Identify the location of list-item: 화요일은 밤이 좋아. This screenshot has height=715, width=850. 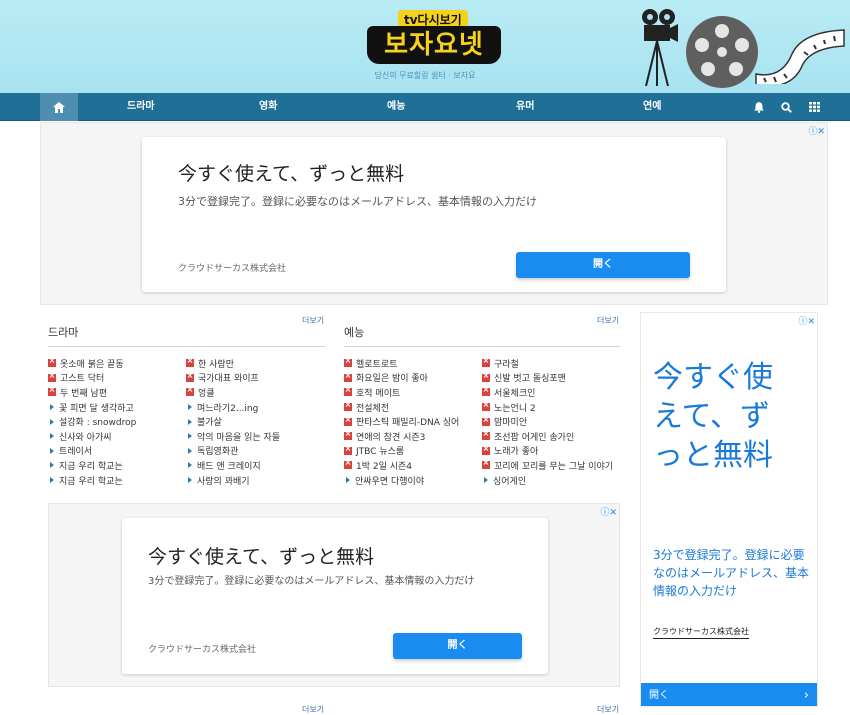
(412, 378).